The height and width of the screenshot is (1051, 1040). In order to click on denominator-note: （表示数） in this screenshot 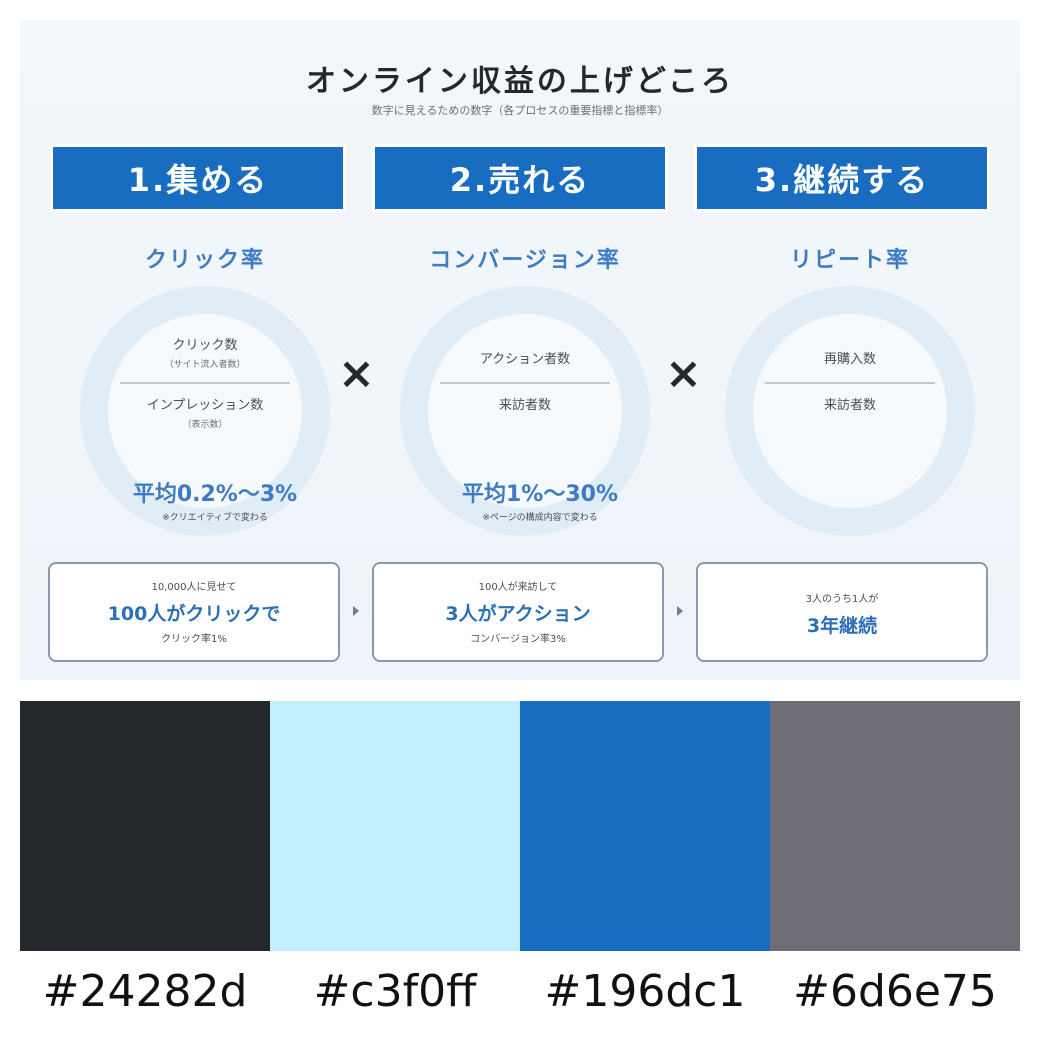, I will do `click(205, 425)`.